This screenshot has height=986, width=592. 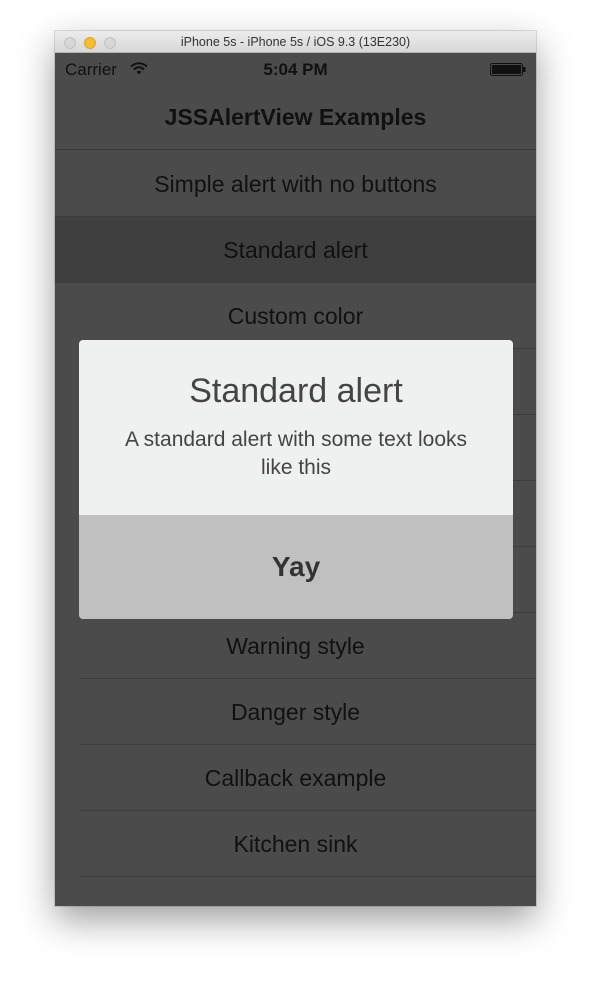 I want to click on list-item-label: Danger style, so click(x=295, y=712).